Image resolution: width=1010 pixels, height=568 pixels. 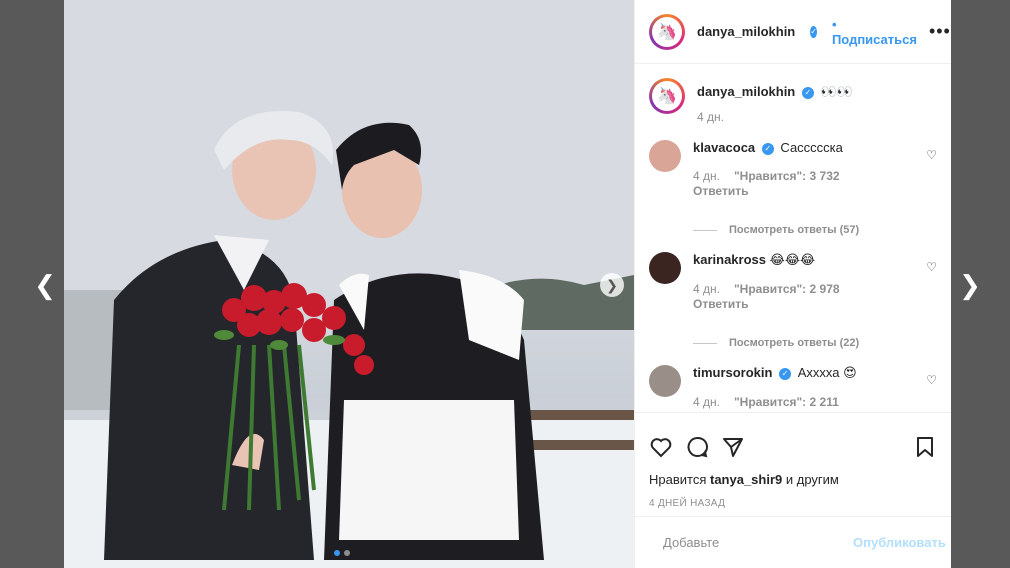 What do you see at coordinates (792, 259) in the screenshot?
I see `comment-text: 😂😂😂` at bounding box center [792, 259].